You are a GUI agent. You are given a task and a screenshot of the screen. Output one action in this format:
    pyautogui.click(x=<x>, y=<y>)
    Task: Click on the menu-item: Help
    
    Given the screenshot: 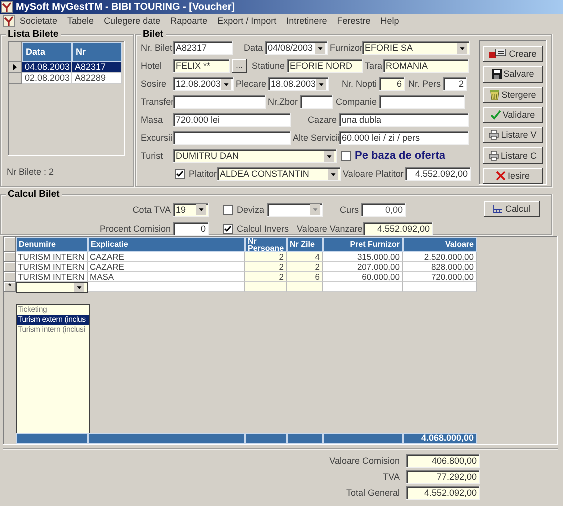 What is the action you would take?
    pyautogui.click(x=390, y=21)
    